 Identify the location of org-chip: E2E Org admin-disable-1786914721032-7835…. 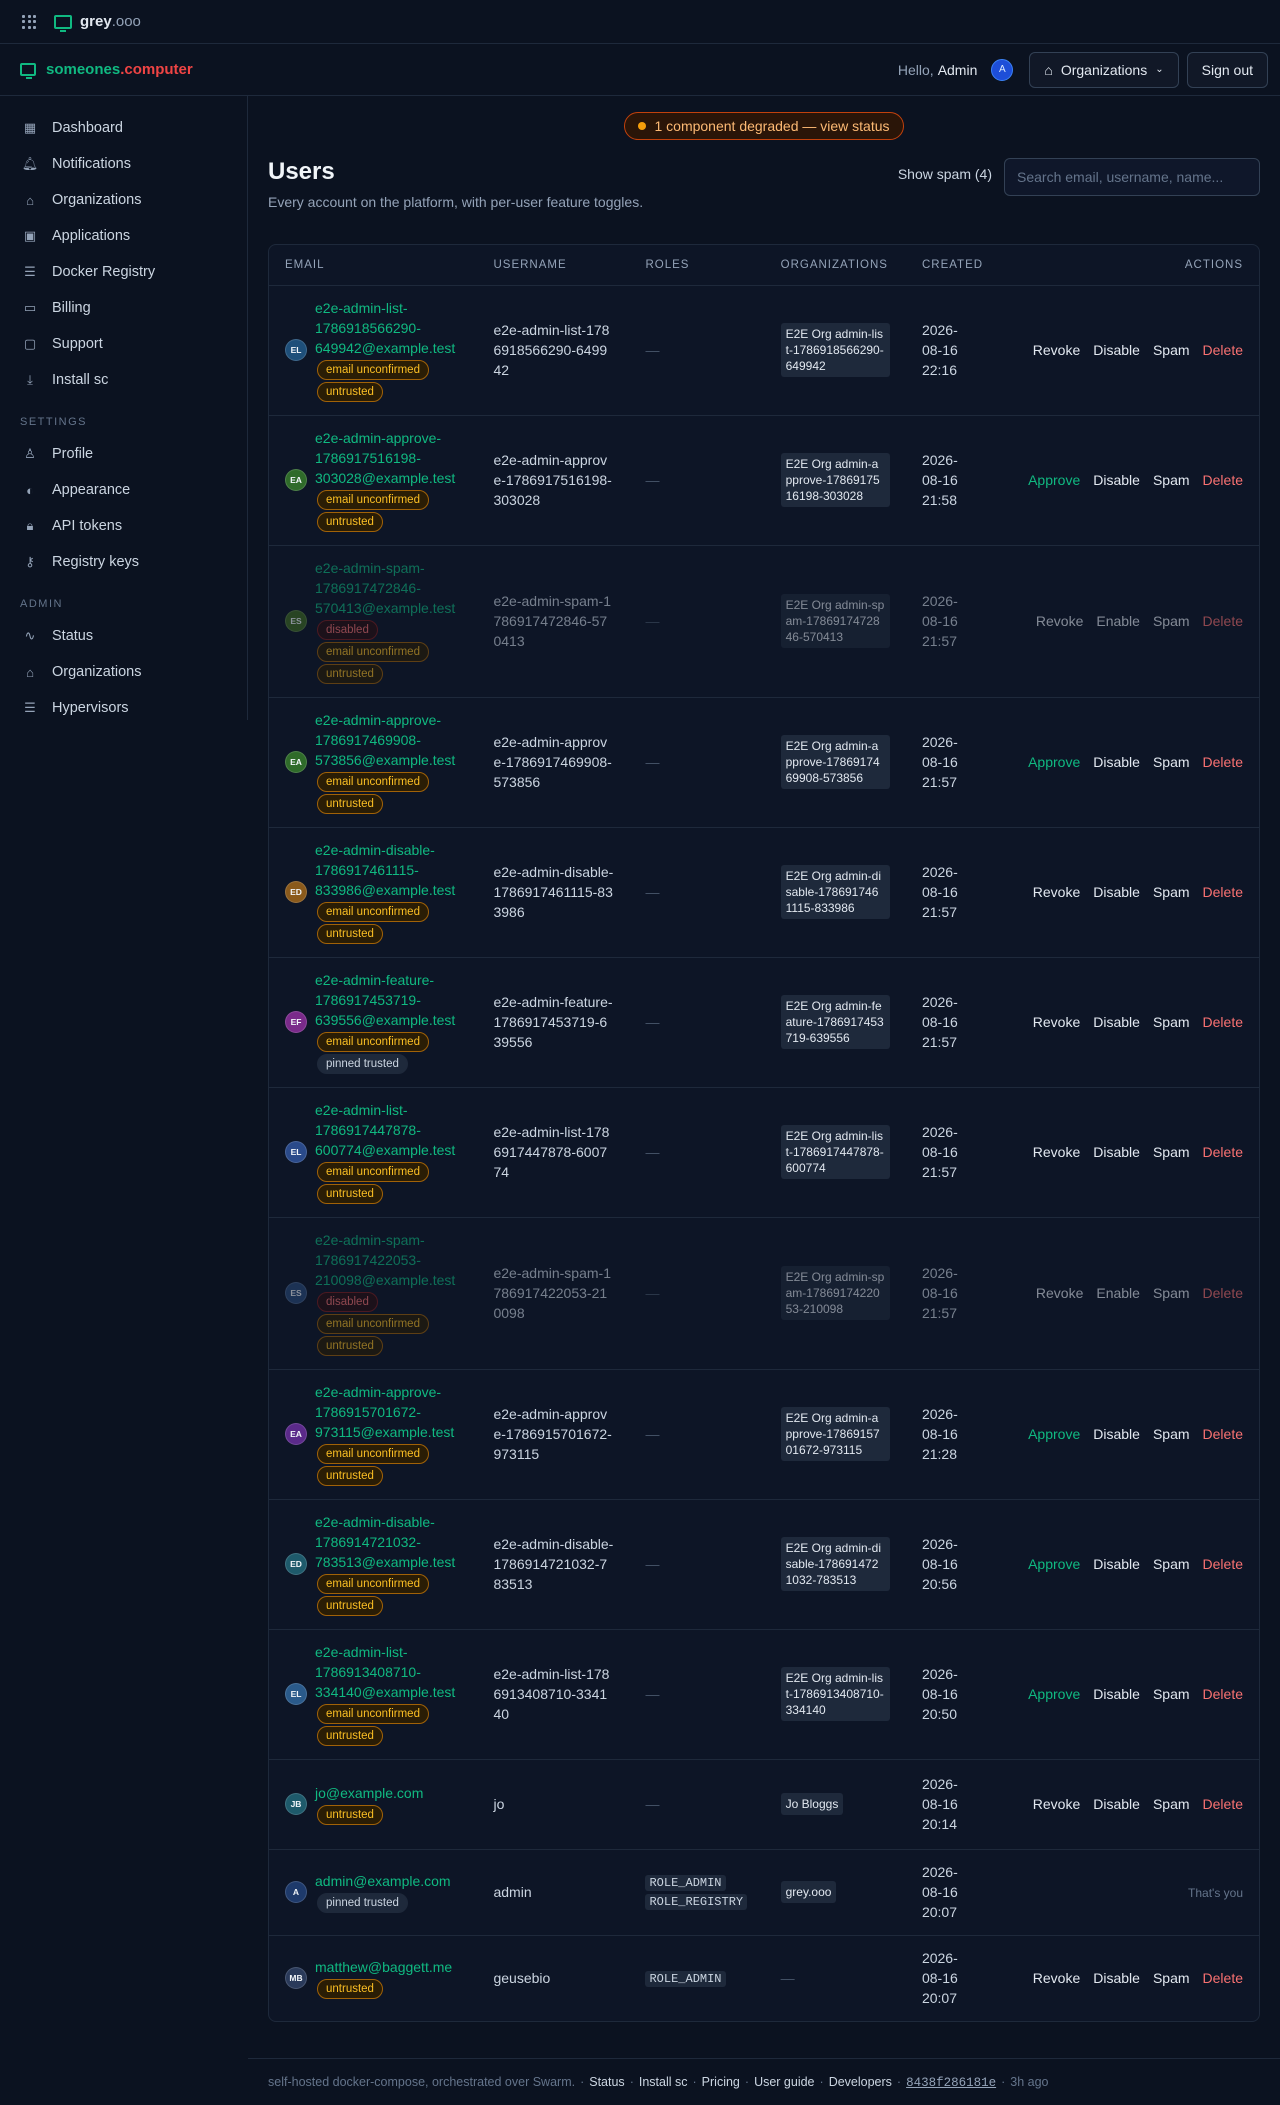
(835, 1564).